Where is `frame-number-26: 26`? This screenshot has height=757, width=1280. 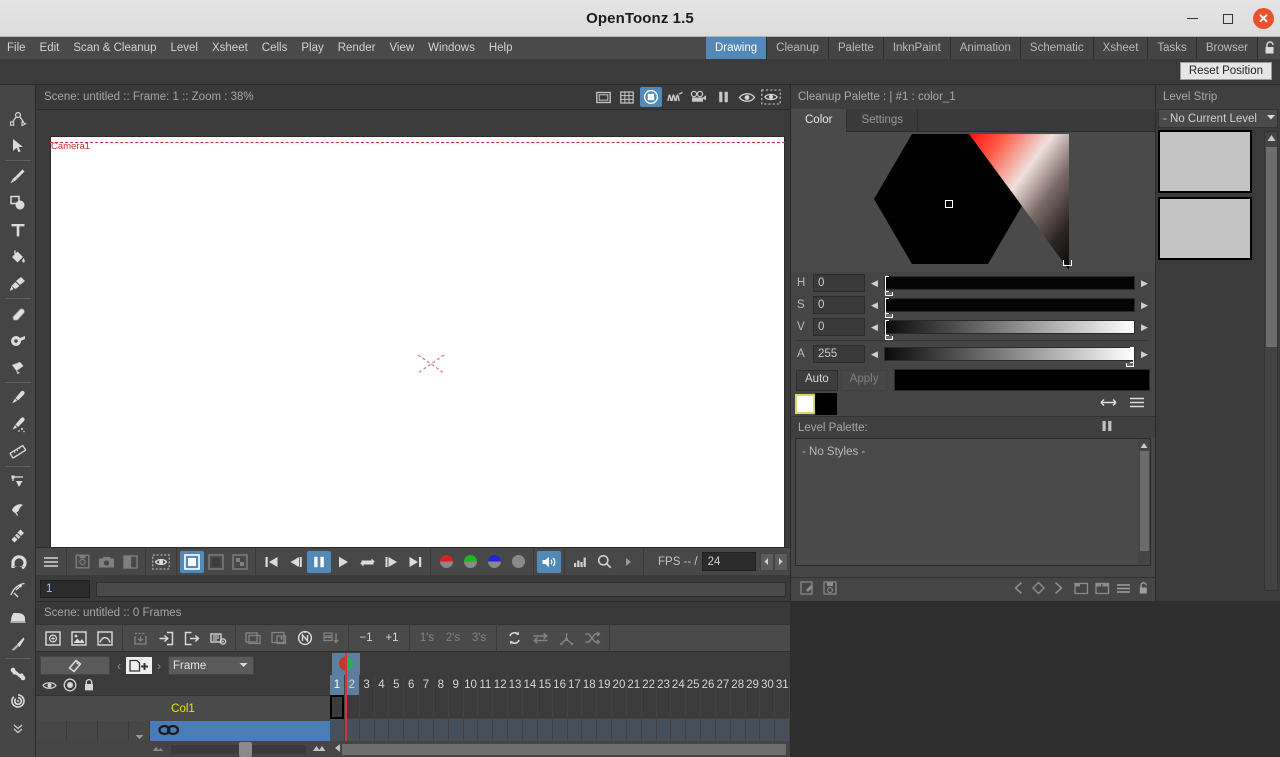 frame-number-26: 26 is located at coordinates (708, 685).